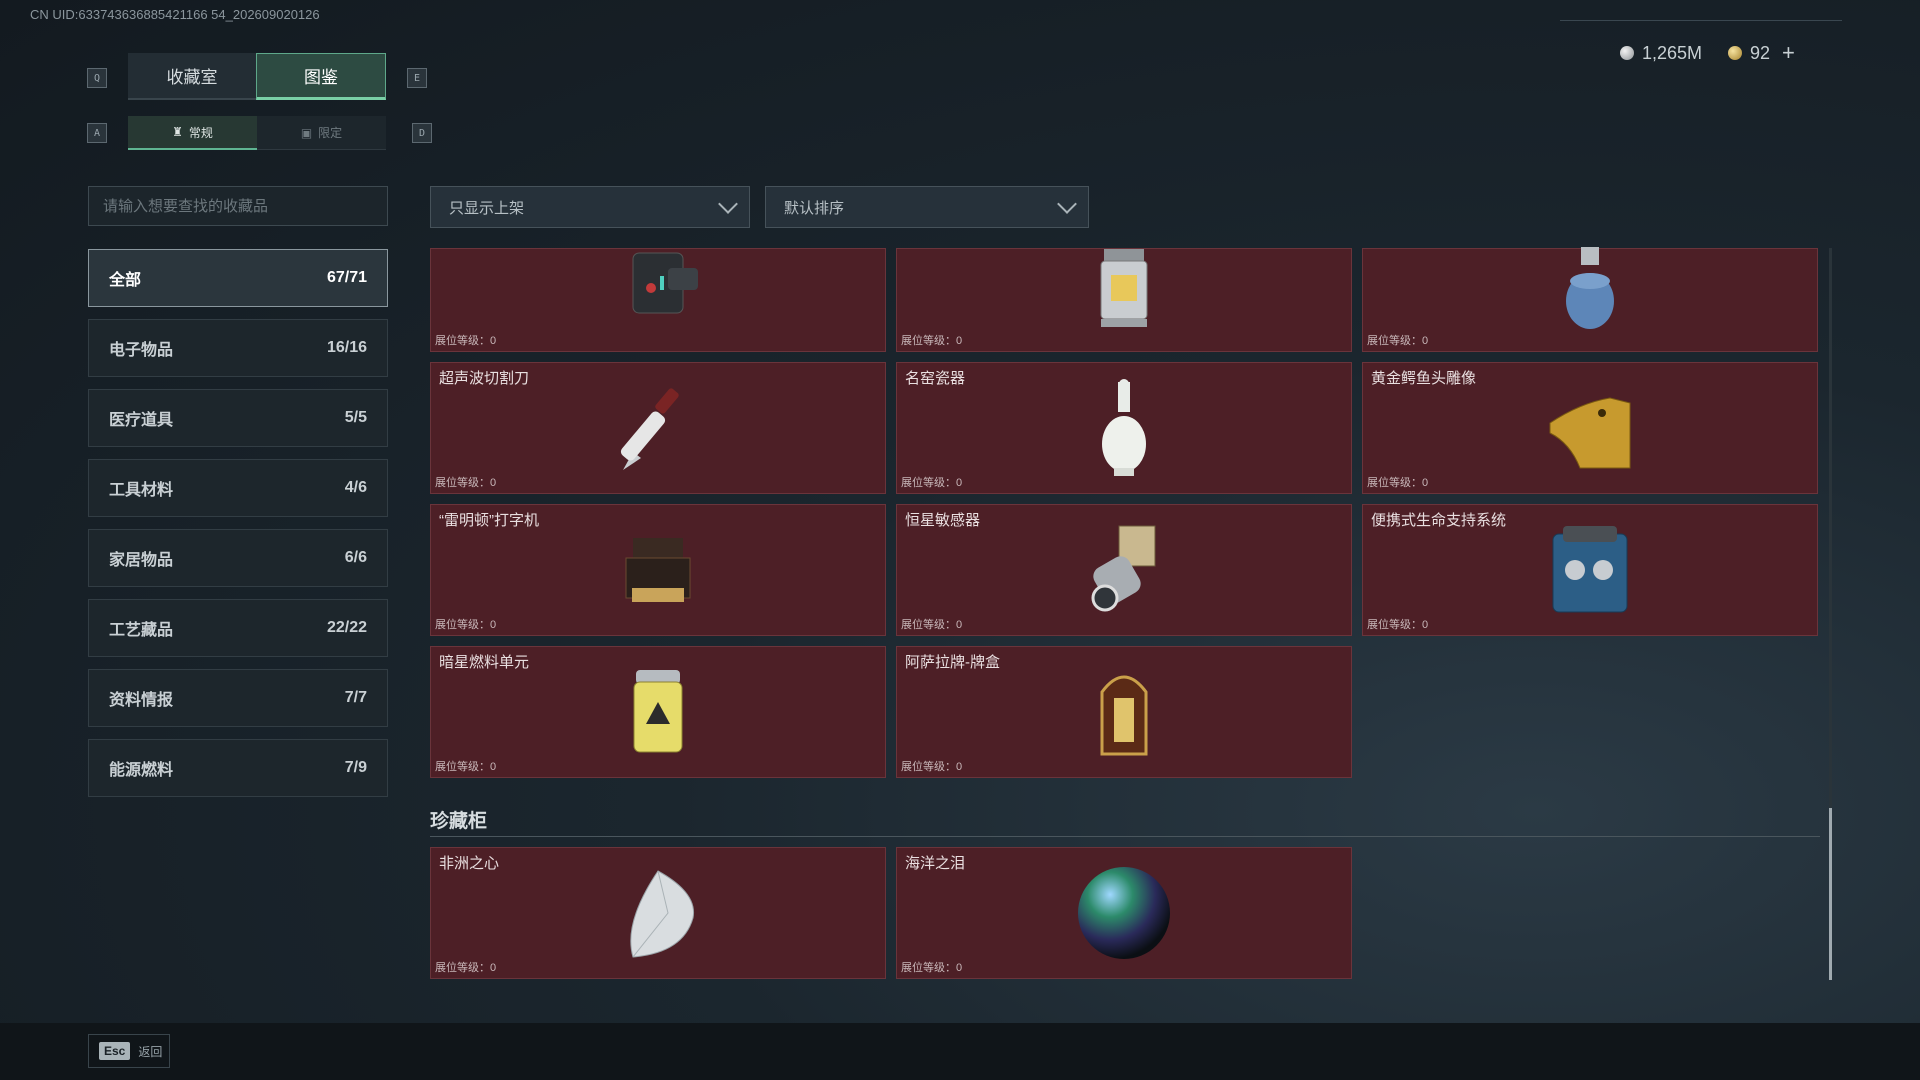 The height and width of the screenshot is (1080, 1920). I want to click on category-label: 能源燃料, so click(141, 770).